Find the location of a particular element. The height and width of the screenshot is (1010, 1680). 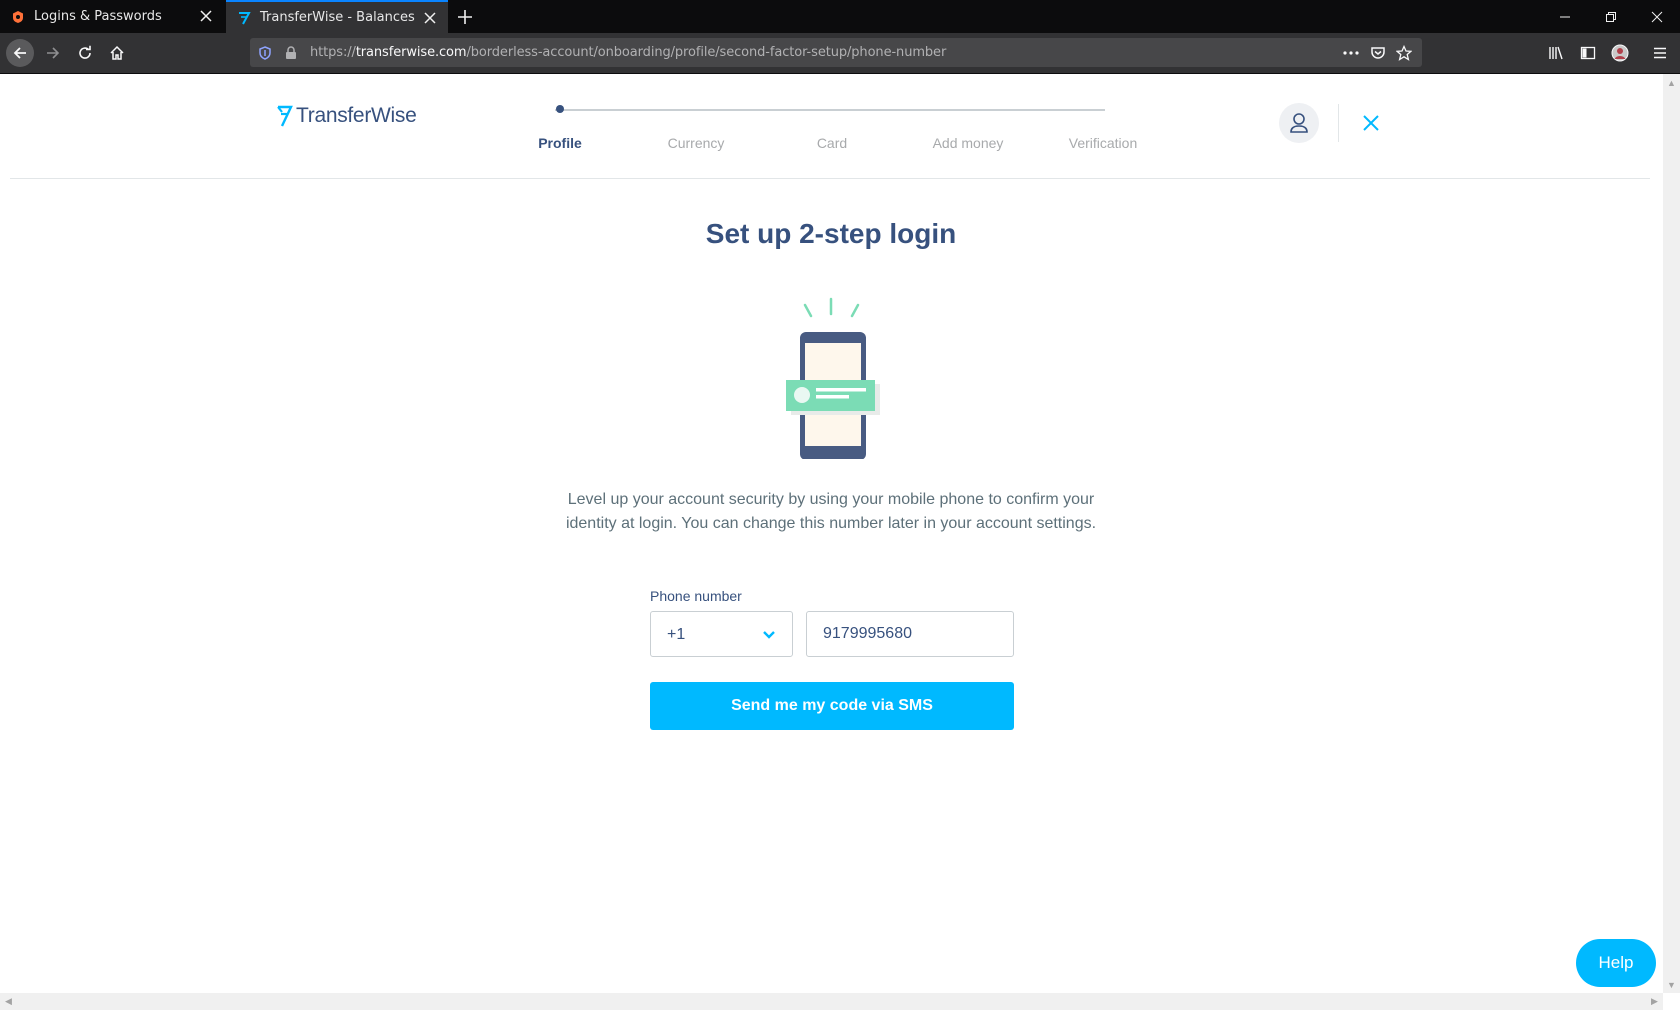

country-code-select: +1 is located at coordinates (721, 634).